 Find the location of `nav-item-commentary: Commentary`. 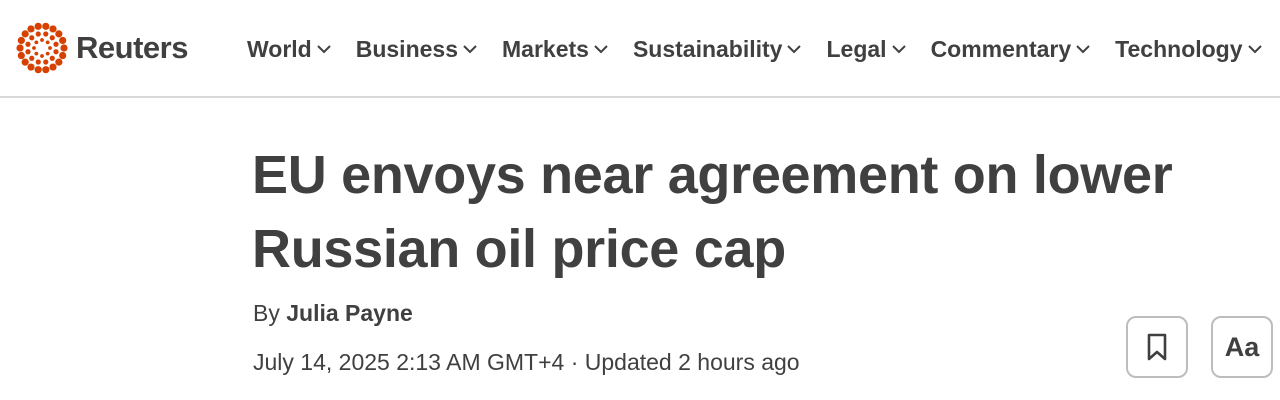

nav-item-commentary: Commentary is located at coordinates (1011, 49).